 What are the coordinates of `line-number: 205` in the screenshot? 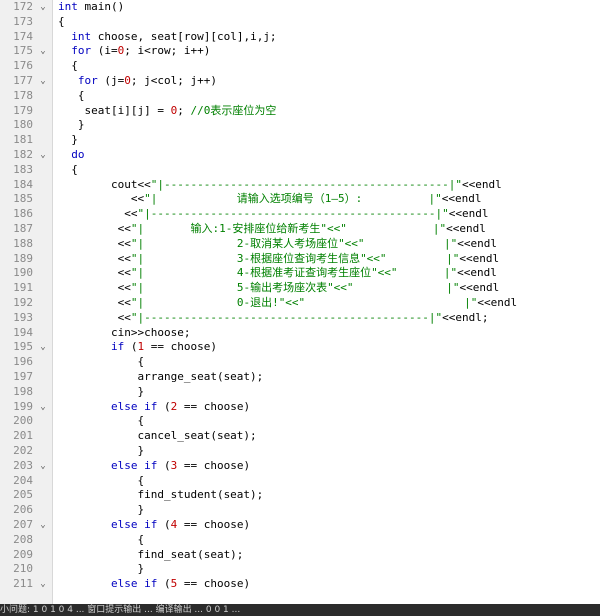 It's located at (23, 495).